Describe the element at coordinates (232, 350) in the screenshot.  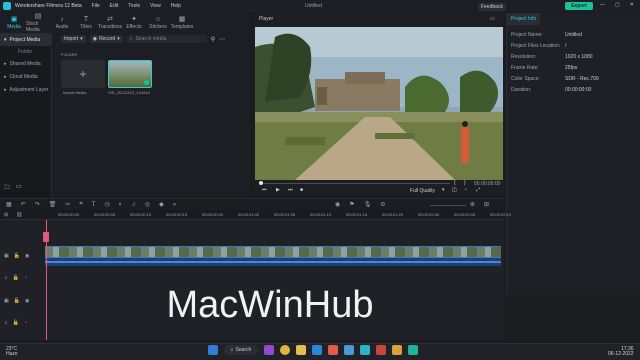
I see `search-icon: ⌕` at that location.